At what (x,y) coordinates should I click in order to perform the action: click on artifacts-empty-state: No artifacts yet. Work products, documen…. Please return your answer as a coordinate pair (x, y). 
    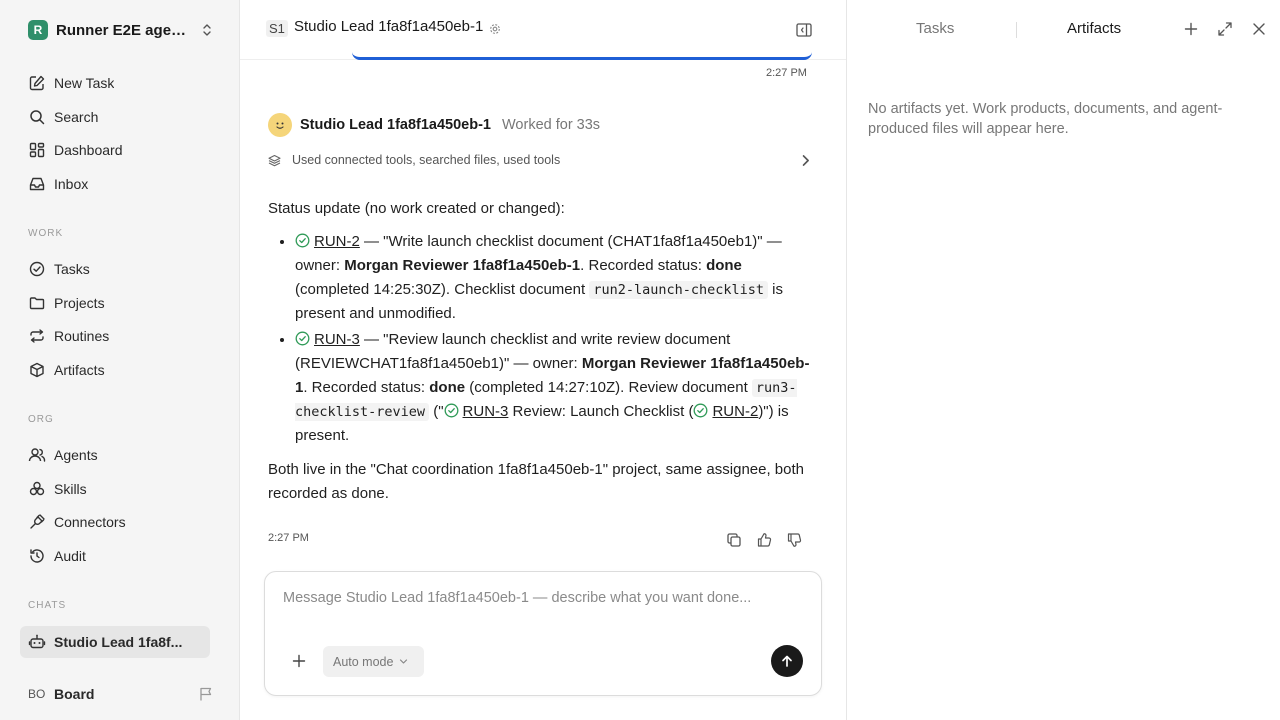
    Looking at the image, I should click on (1045, 119).